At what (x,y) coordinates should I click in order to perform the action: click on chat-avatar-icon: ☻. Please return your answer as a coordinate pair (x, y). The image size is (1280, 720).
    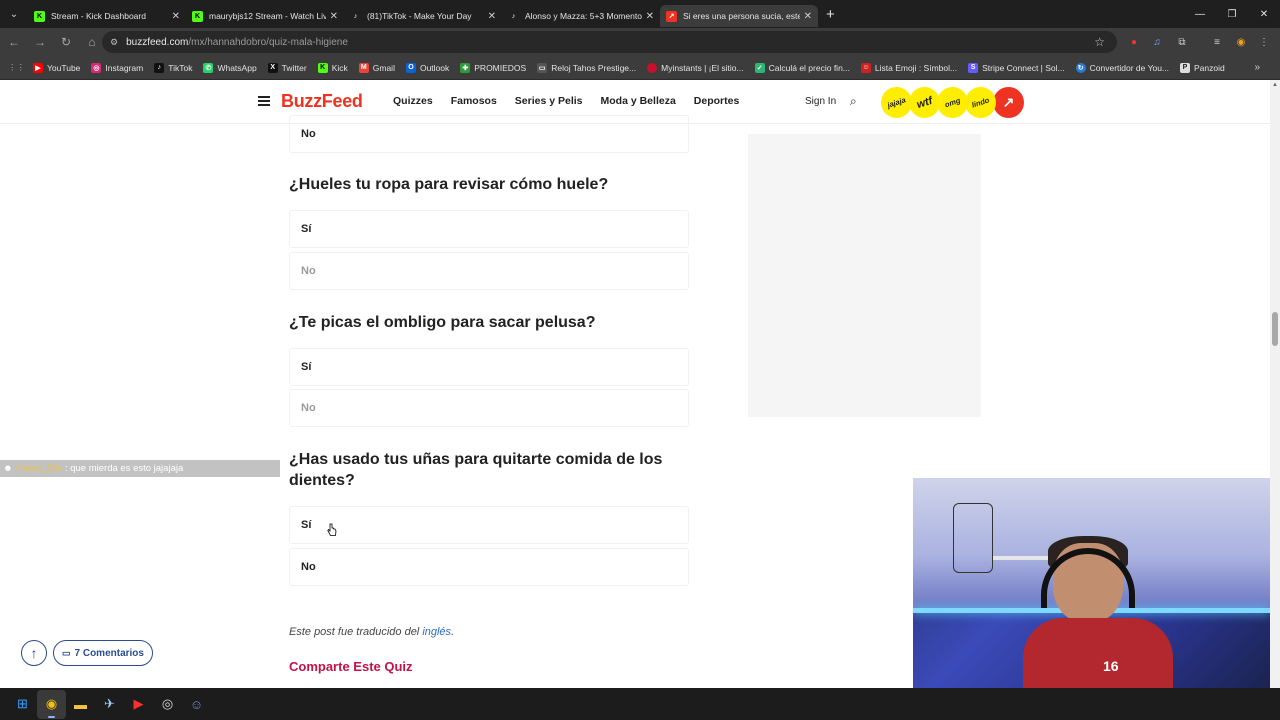
    Looking at the image, I should click on (8, 468).